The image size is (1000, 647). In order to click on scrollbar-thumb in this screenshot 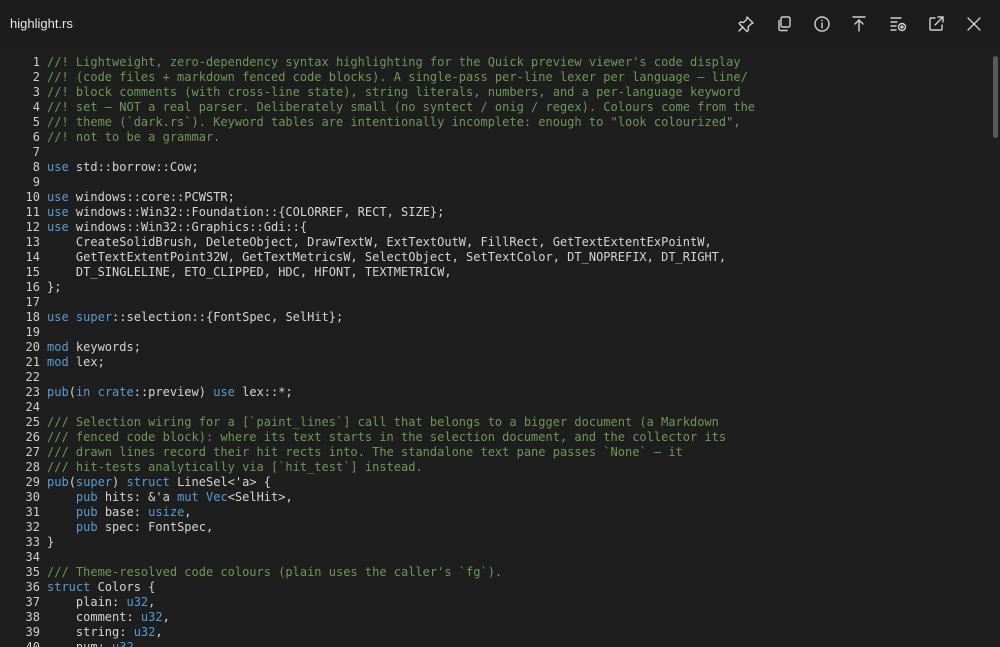, I will do `click(995, 97)`.